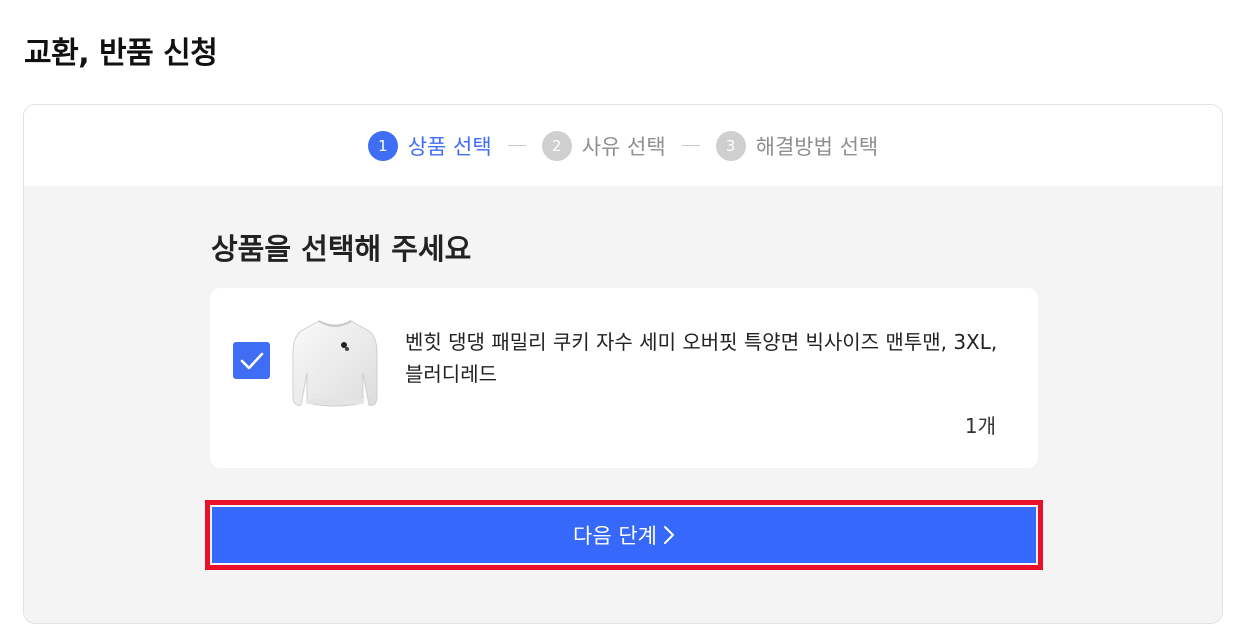  Describe the element at coordinates (980, 426) in the screenshot. I see `product-quantity: 1개` at that location.